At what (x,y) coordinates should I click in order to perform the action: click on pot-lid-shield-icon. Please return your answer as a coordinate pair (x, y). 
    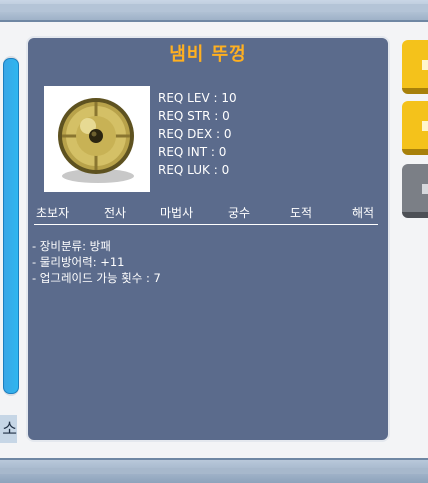
    Looking at the image, I should click on (96, 140).